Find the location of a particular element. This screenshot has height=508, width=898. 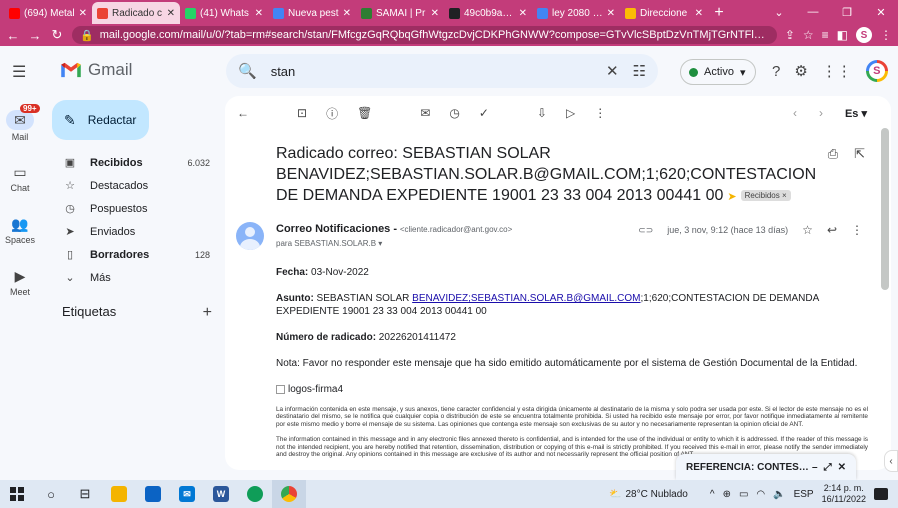

next-icon: › is located at coordinates (821, 113).